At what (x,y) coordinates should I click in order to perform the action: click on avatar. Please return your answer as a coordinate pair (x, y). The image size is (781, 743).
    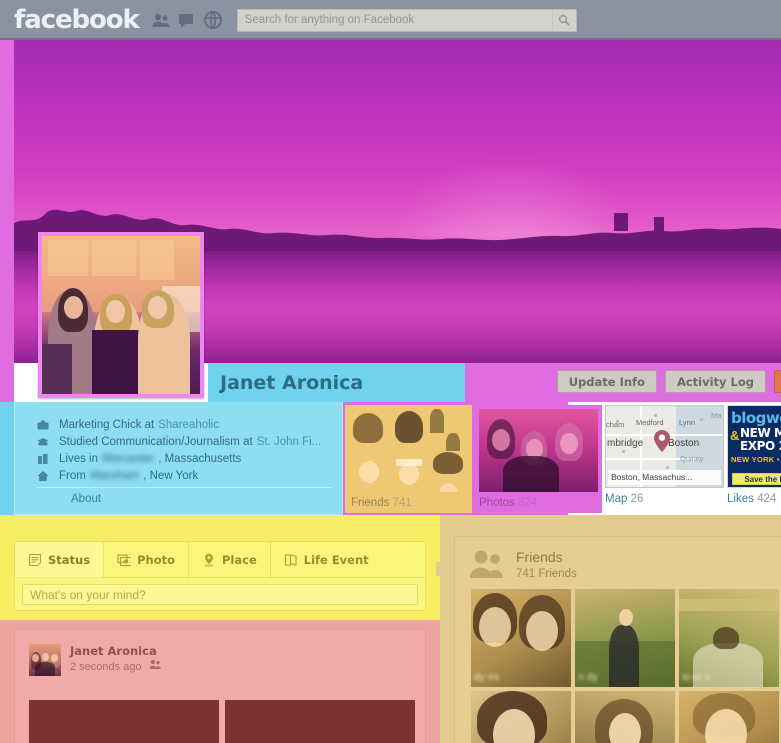
    Looking at the image, I should click on (45, 660).